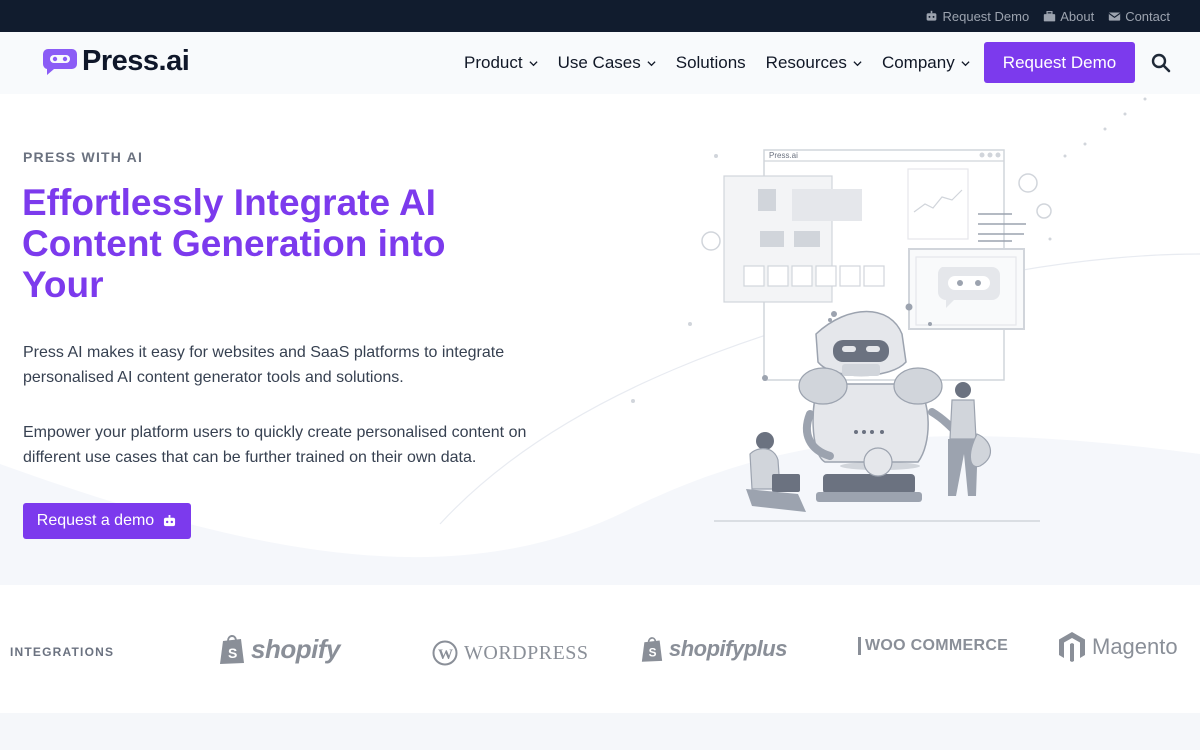 This screenshot has width=1200, height=750. I want to click on top-utility-bar: Request Demo About Contact, so click(600, 16).